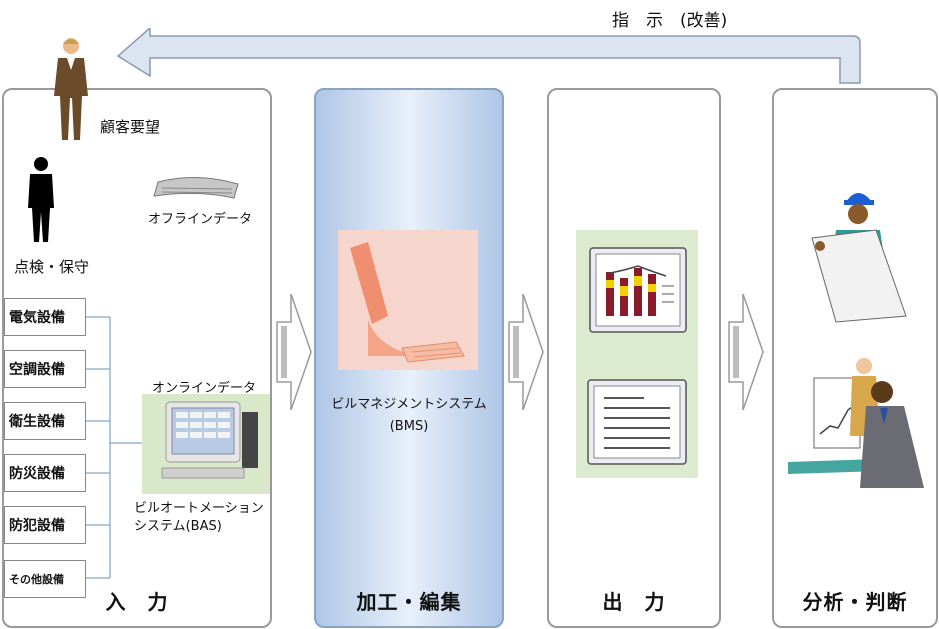  I want to click on meeting-presentation-icon, so click(856, 423).